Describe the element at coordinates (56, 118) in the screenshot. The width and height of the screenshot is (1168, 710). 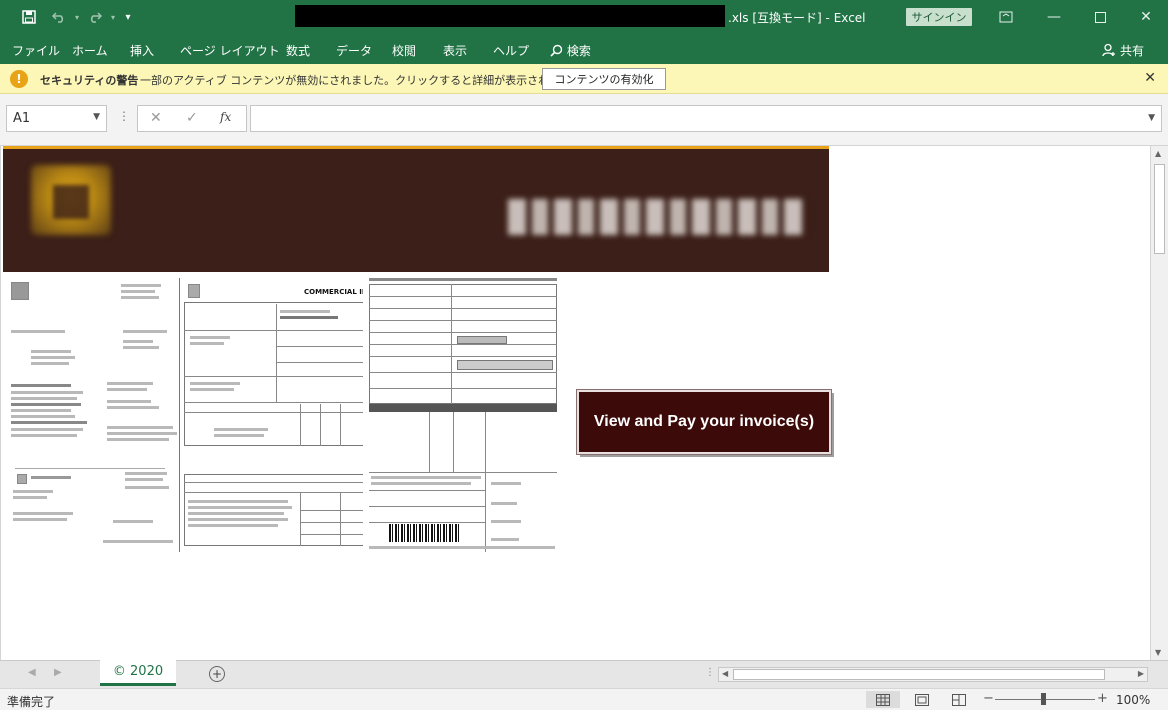
I see `name-box: A1 ▼` at that location.